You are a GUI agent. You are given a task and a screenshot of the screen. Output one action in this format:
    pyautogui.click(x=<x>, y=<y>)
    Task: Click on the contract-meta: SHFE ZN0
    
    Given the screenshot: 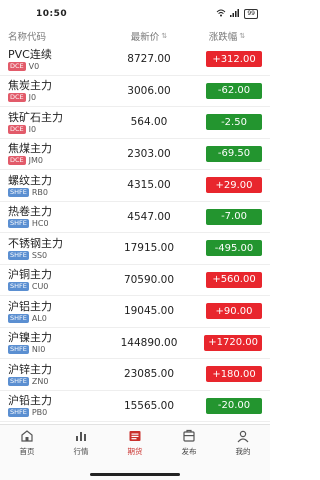 What is the action you would take?
    pyautogui.click(x=57, y=381)
    